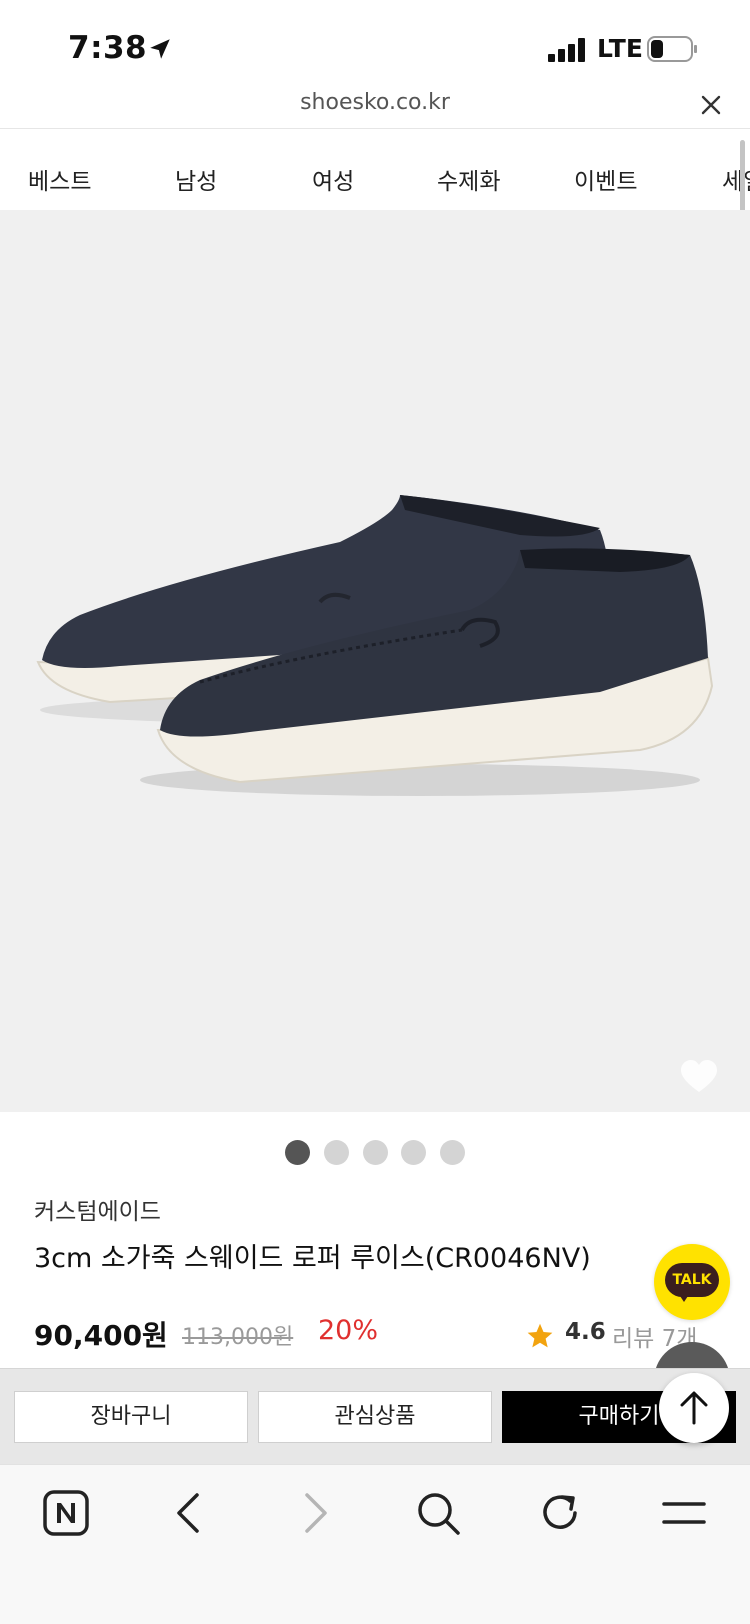 This screenshot has height=1624, width=750. What do you see at coordinates (560, 1513) in the screenshot?
I see `refresh-icon` at bounding box center [560, 1513].